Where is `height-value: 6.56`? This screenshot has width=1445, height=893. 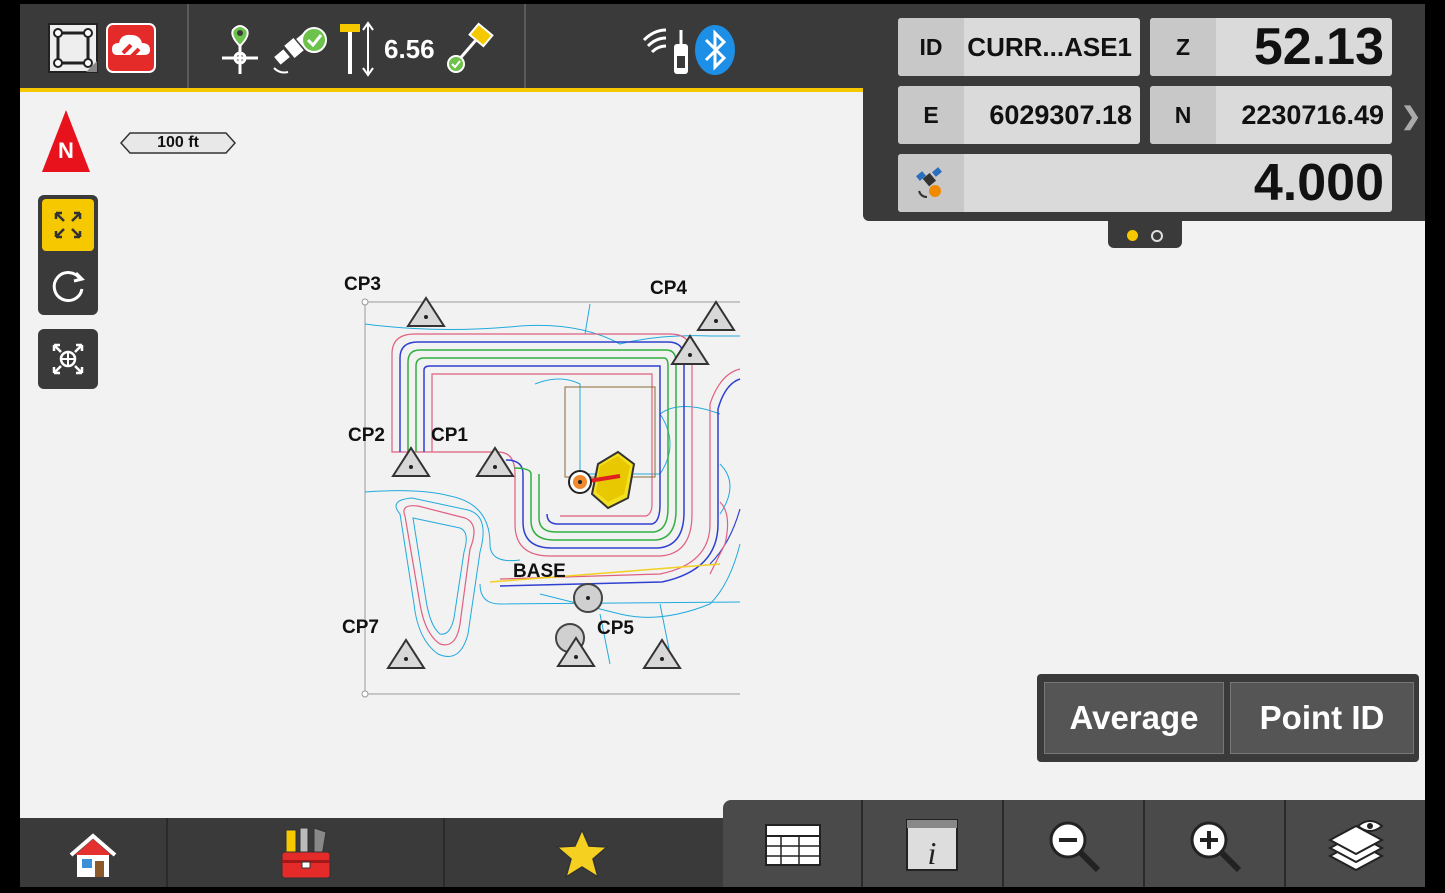 height-value: 6.56 is located at coordinates (409, 49).